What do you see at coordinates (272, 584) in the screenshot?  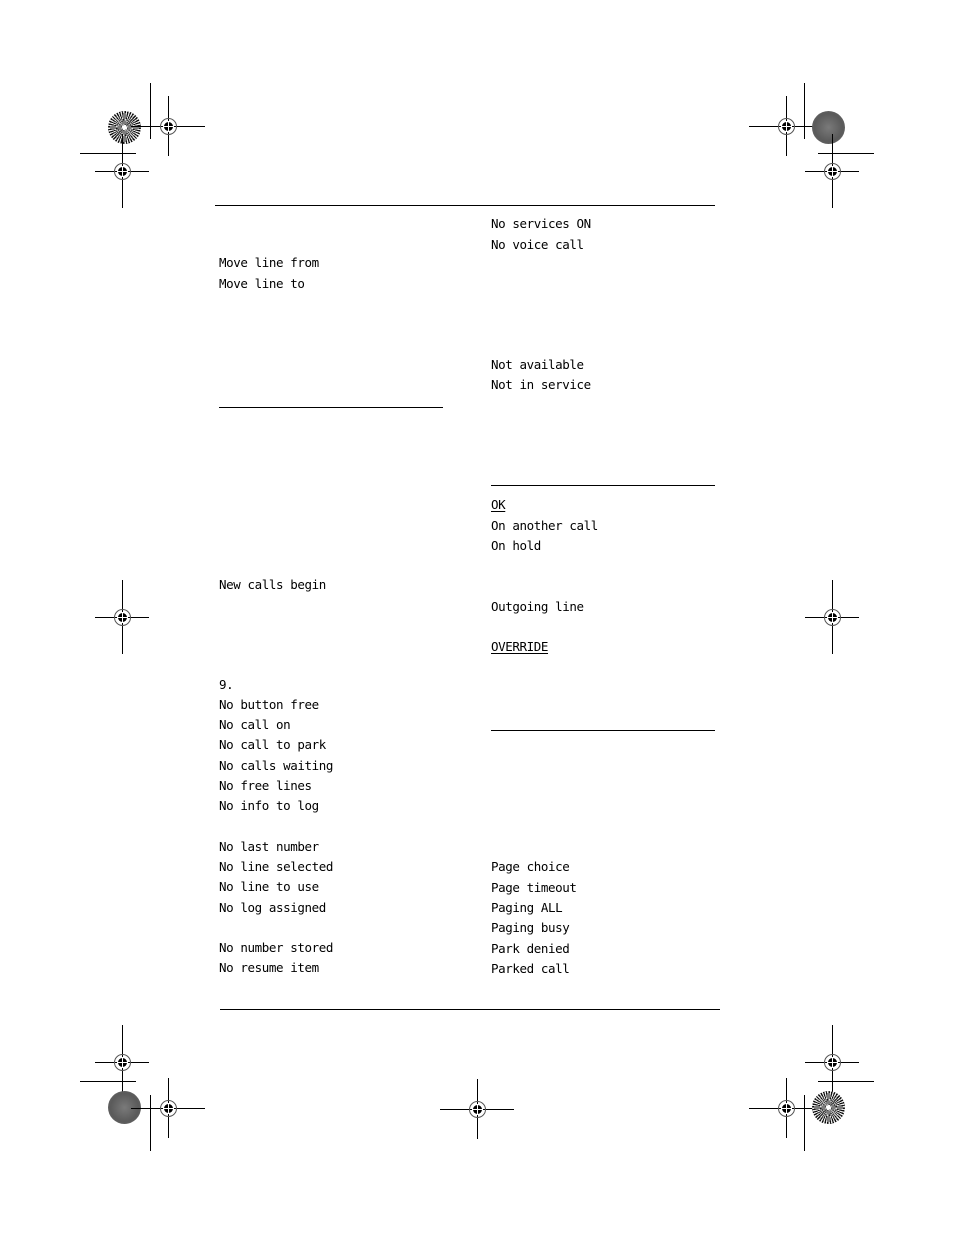 I see `display-message: New calls begin` at bounding box center [272, 584].